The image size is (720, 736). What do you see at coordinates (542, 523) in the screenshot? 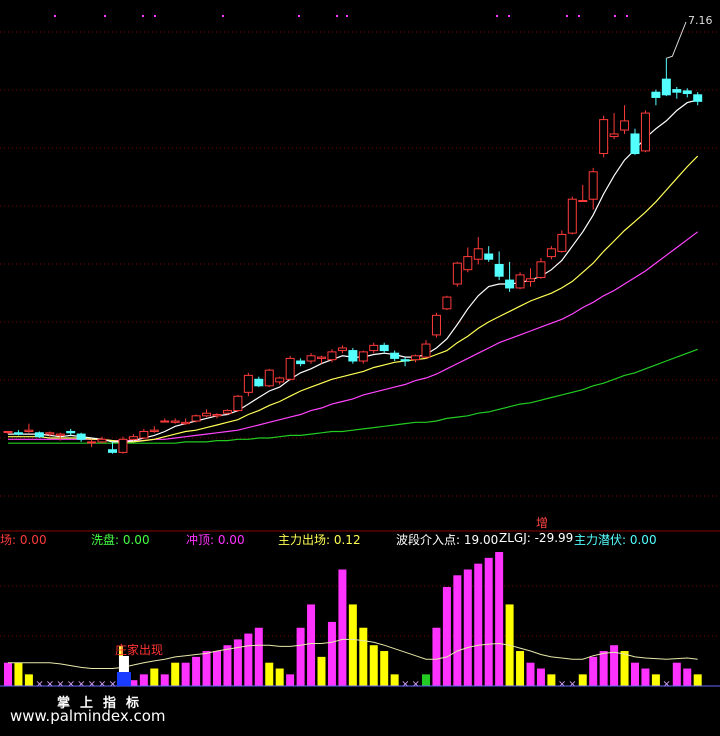
I see `zeng-marker: 增` at bounding box center [542, 523].